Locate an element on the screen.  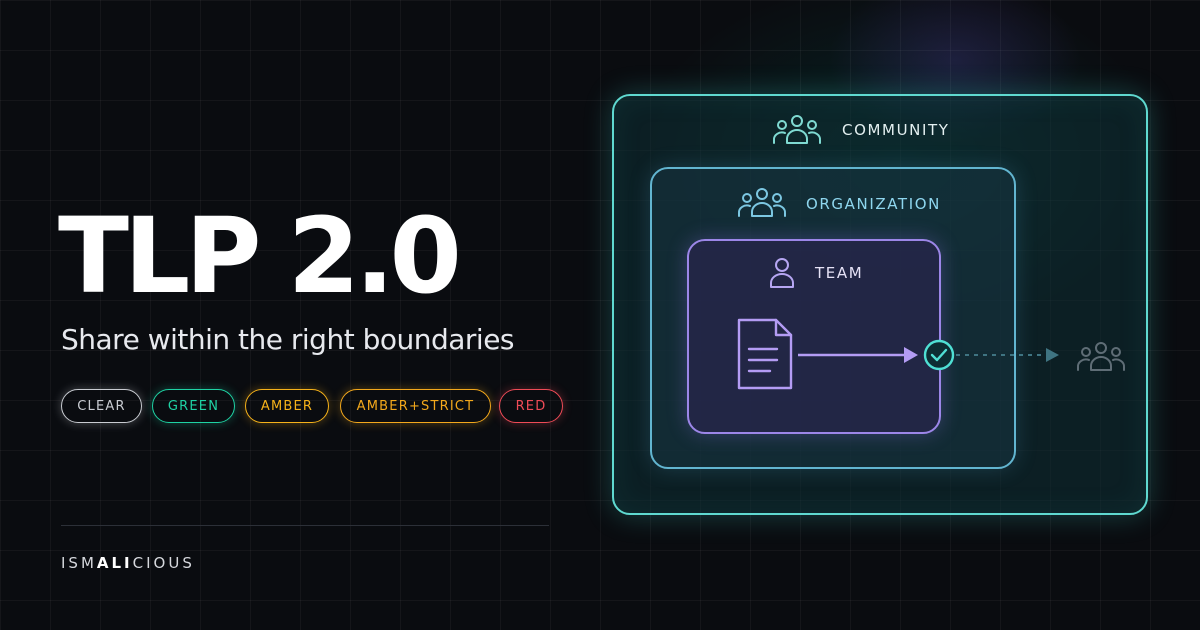
blocked-share-arrow is located at coordinates (1007, 355).